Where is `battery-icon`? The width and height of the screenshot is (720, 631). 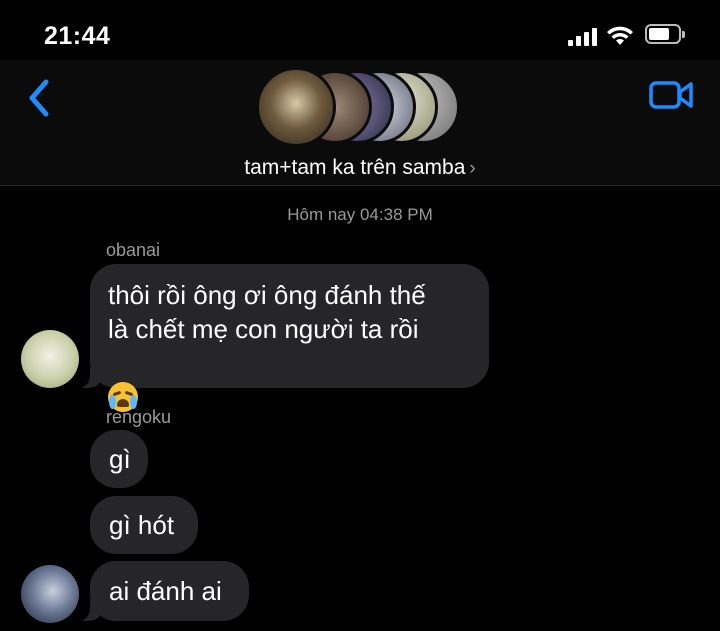 battery-icon is located at coordinates (665, 34).